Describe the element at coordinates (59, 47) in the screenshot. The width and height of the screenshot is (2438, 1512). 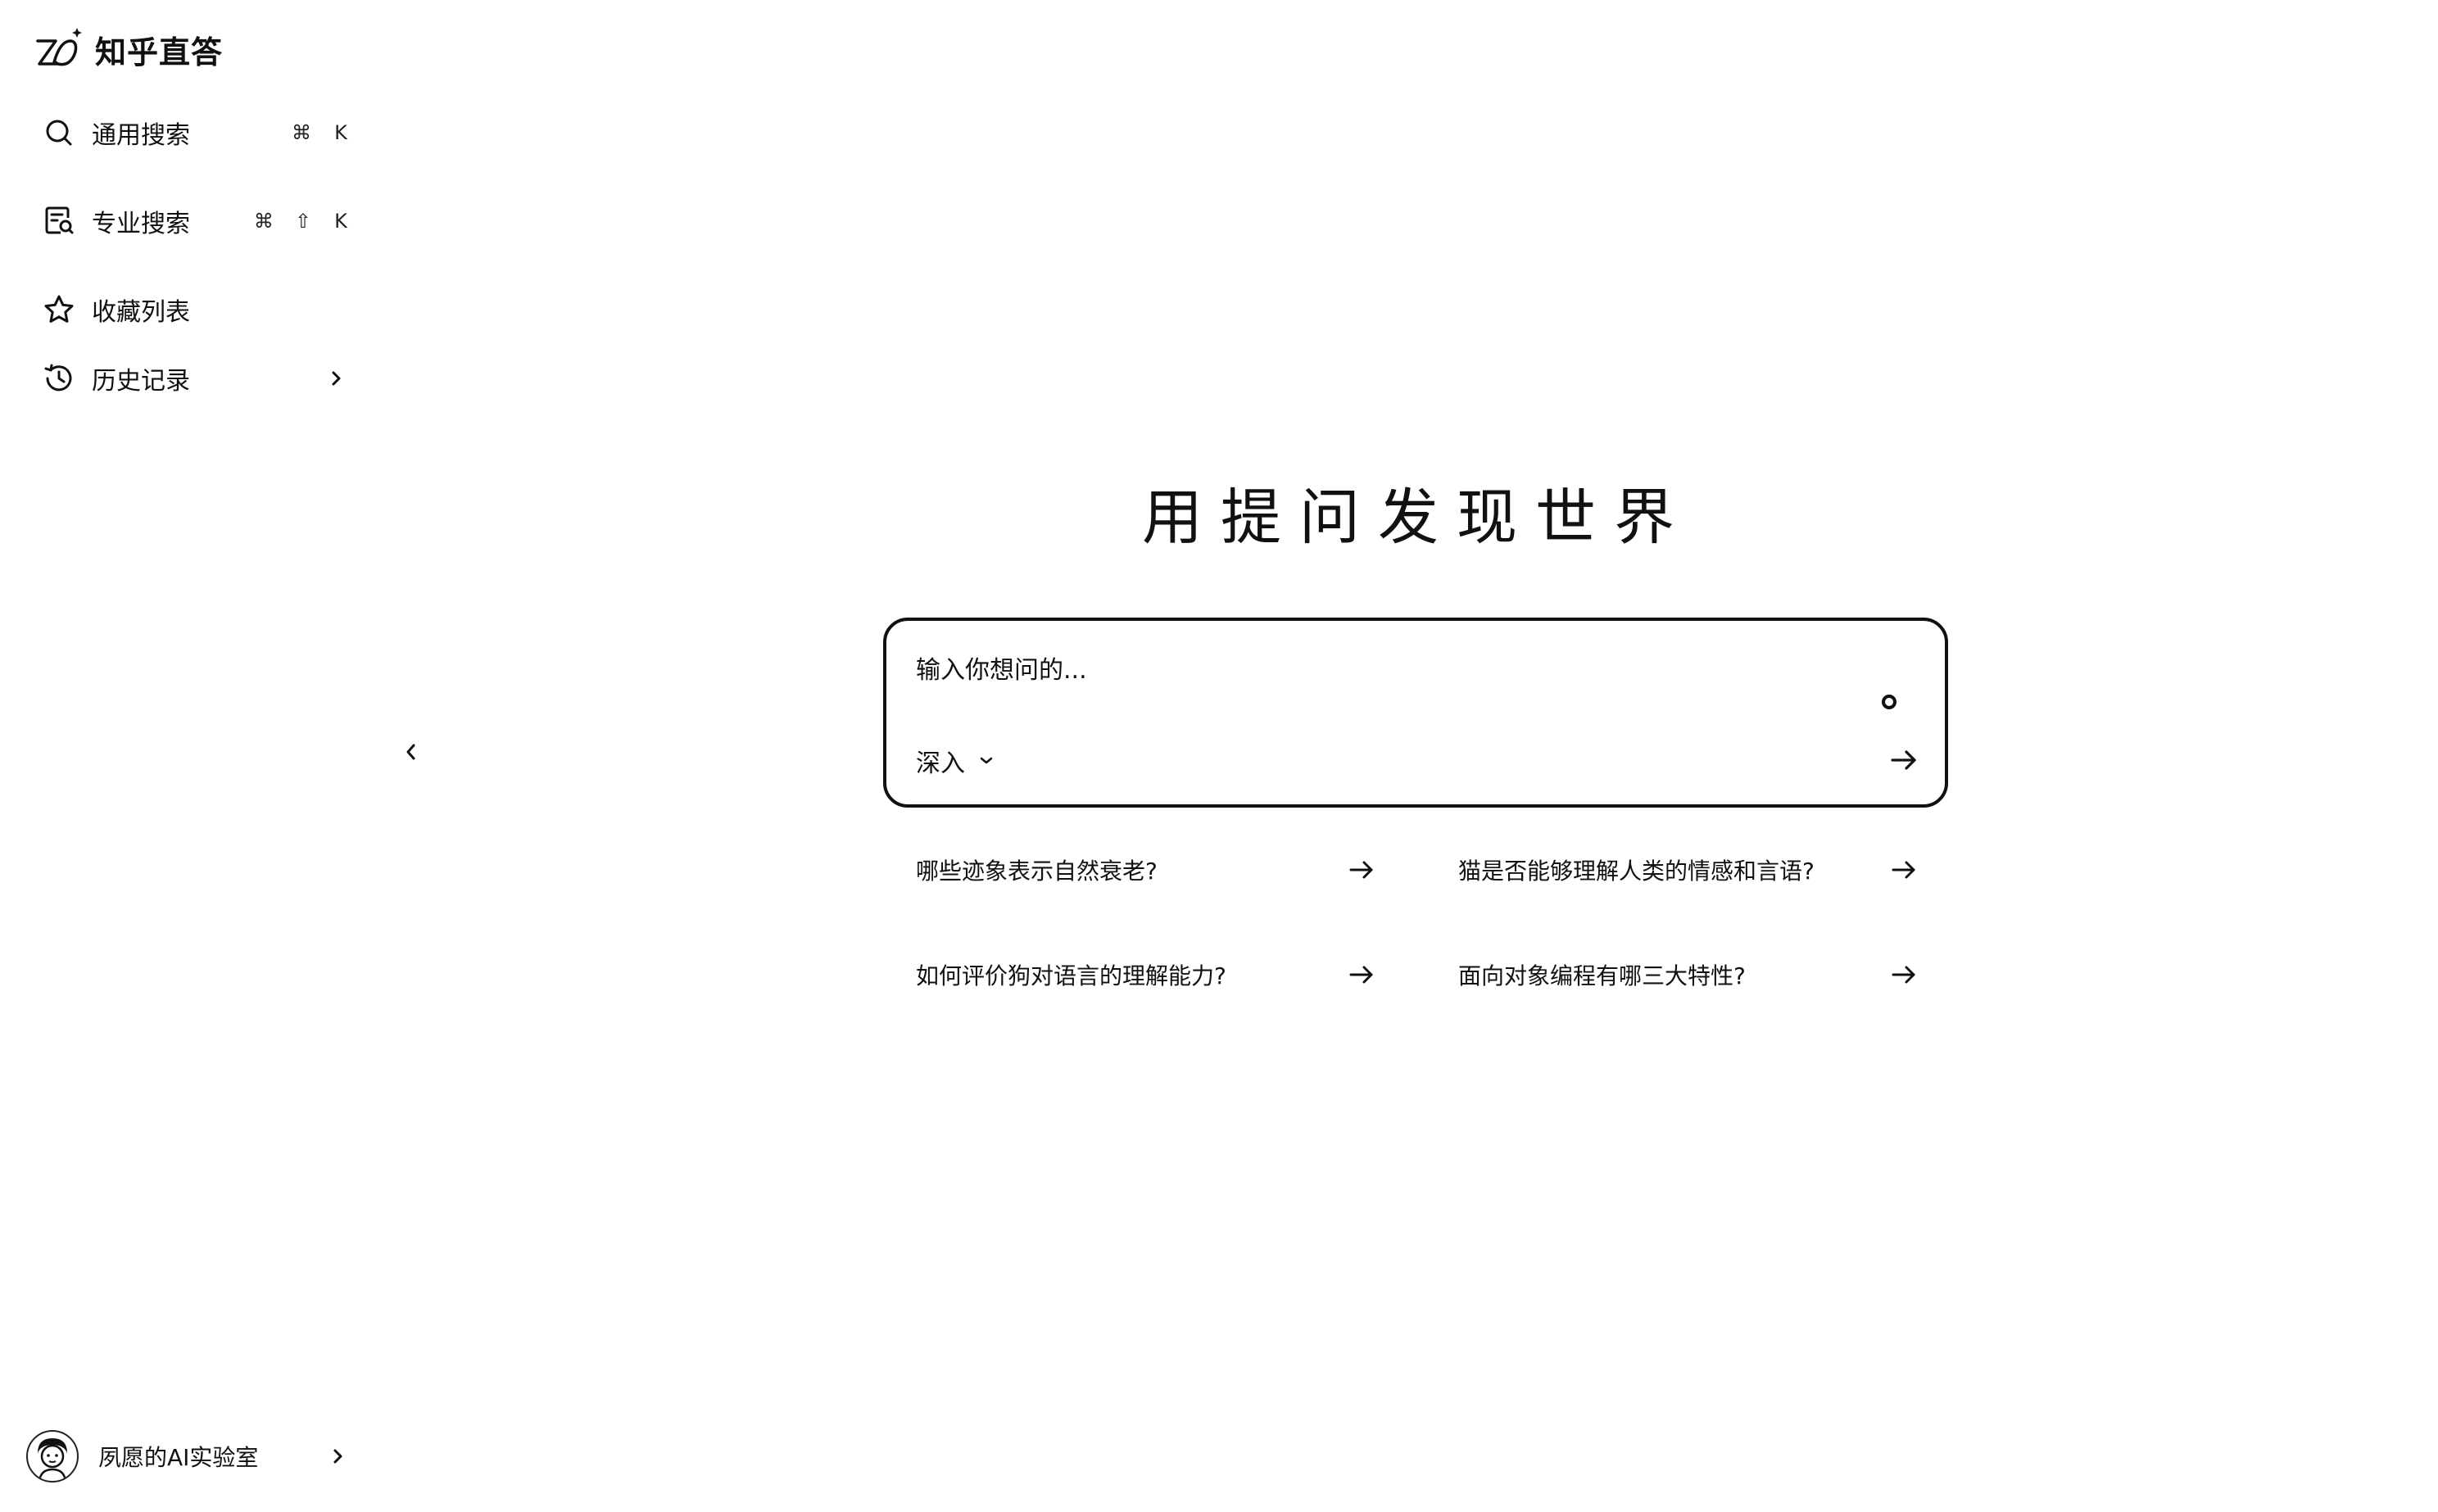
I see `zhida-logo-icon` at that location.